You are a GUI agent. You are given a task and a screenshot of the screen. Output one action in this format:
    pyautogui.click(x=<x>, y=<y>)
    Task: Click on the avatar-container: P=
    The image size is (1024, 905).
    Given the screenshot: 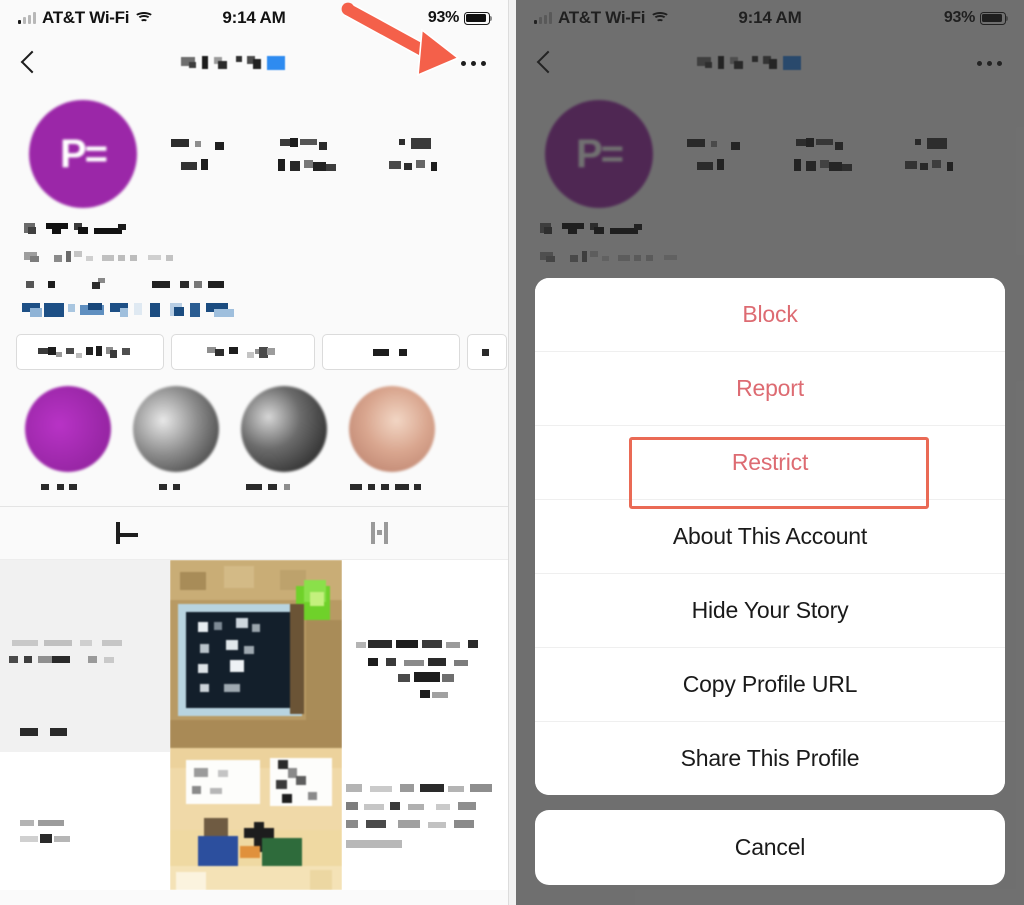 What is the action you would take?
    pyautogui.click(x=83, y=154)
    